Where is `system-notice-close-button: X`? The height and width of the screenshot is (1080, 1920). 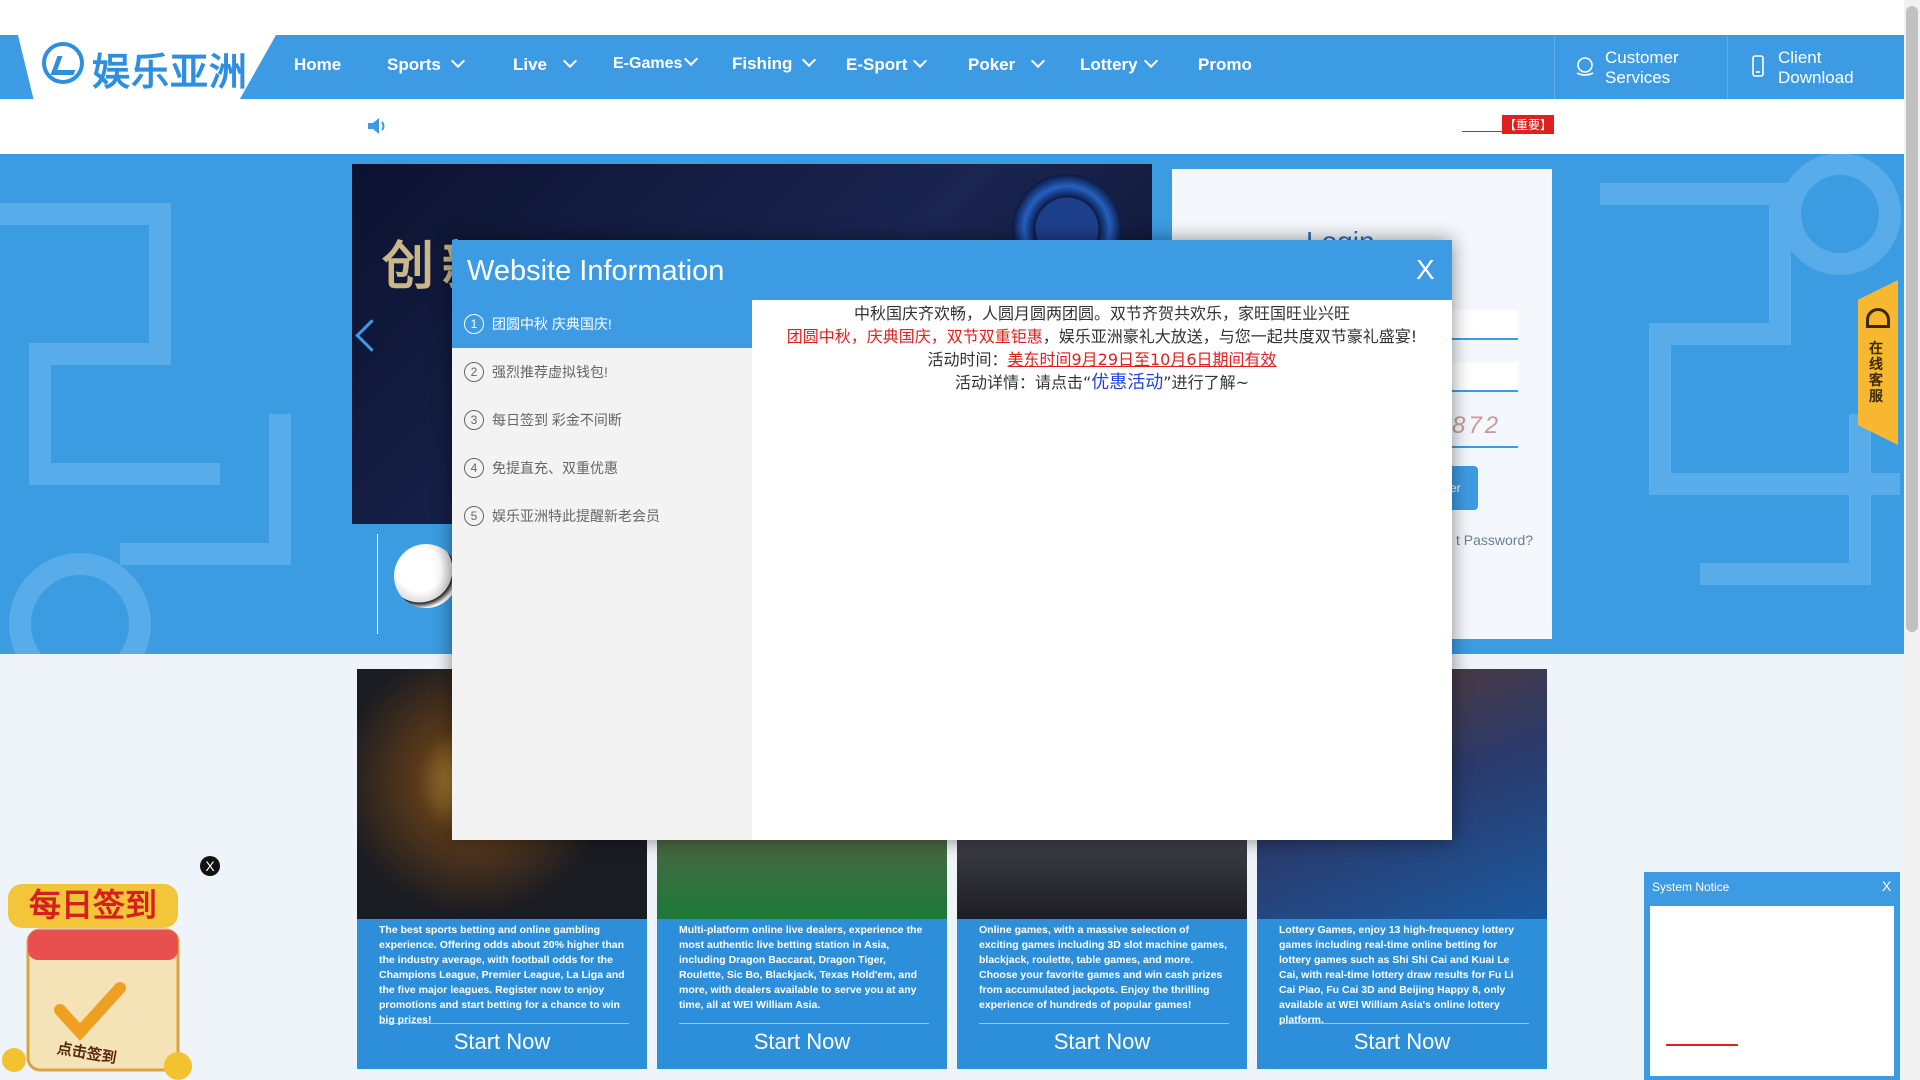
system-notice-close-button: X is located at coordinates (1886, 886).